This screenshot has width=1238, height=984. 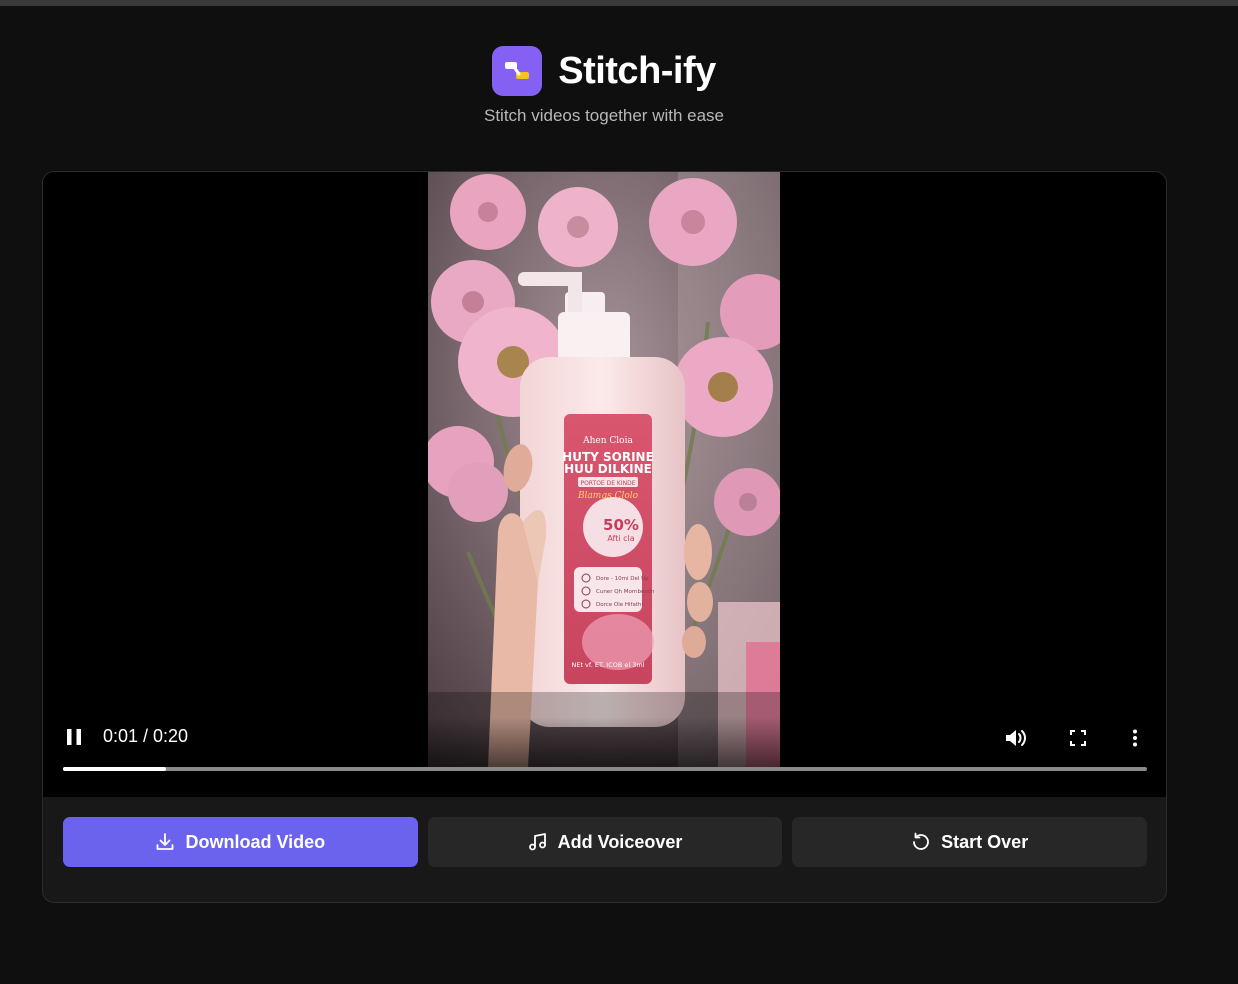 What do you see at coordinates (114, 769) in the screenshot?
I see `seek-bar-played` at bounding box center [114, 769].